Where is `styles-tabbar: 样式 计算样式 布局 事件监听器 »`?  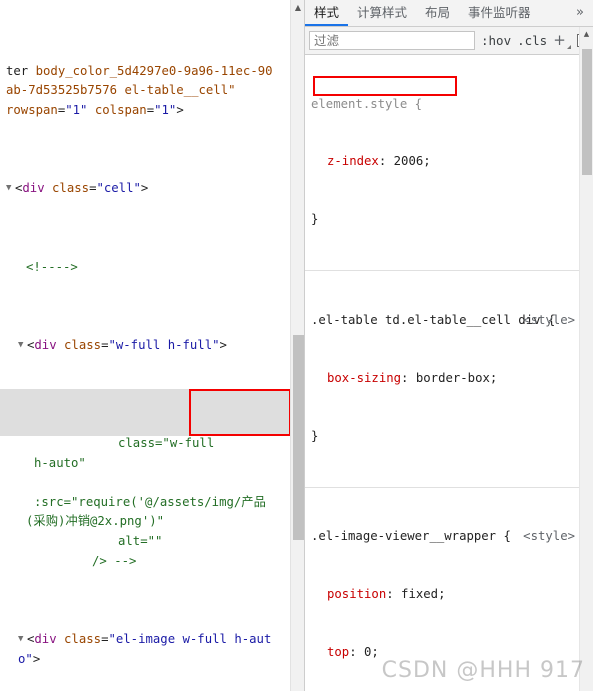 styles-tabbar: 样式 计算样式 布局 事件监听器 » is located at coordinates (449, 13).